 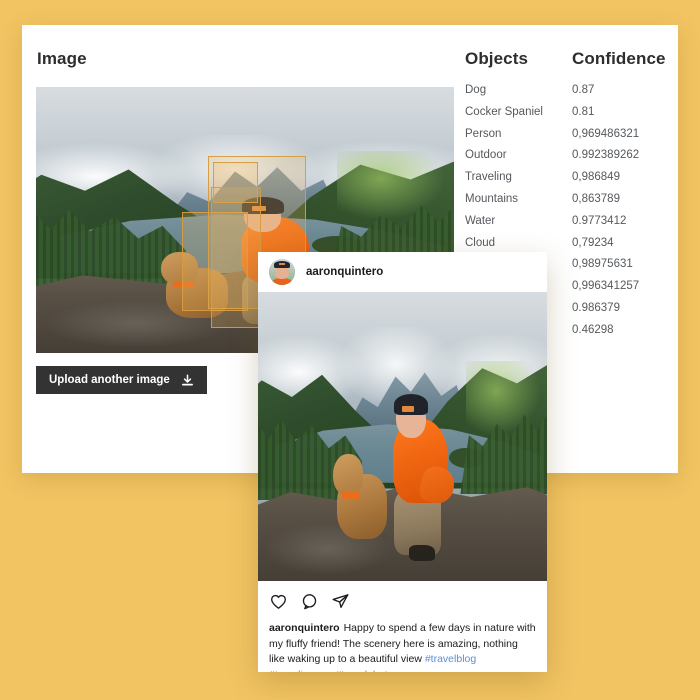 I want to click on hashtag-travelblog: #travelblog, so click(x=450, y=659).